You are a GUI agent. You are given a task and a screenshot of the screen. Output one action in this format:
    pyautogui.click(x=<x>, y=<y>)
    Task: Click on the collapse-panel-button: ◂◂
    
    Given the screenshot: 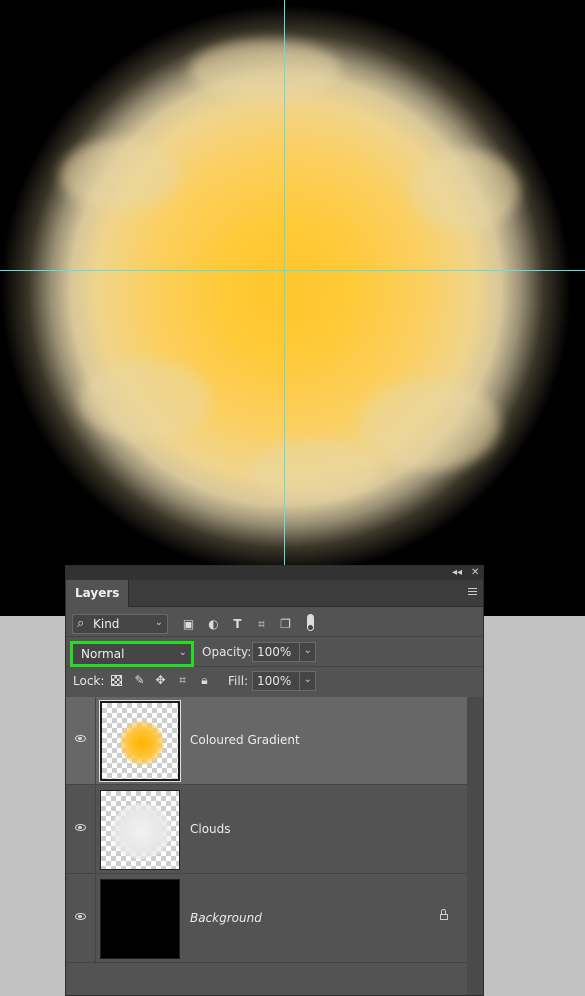 What is the action you would take?
    pyautogui.click(x=457, y=573)
    